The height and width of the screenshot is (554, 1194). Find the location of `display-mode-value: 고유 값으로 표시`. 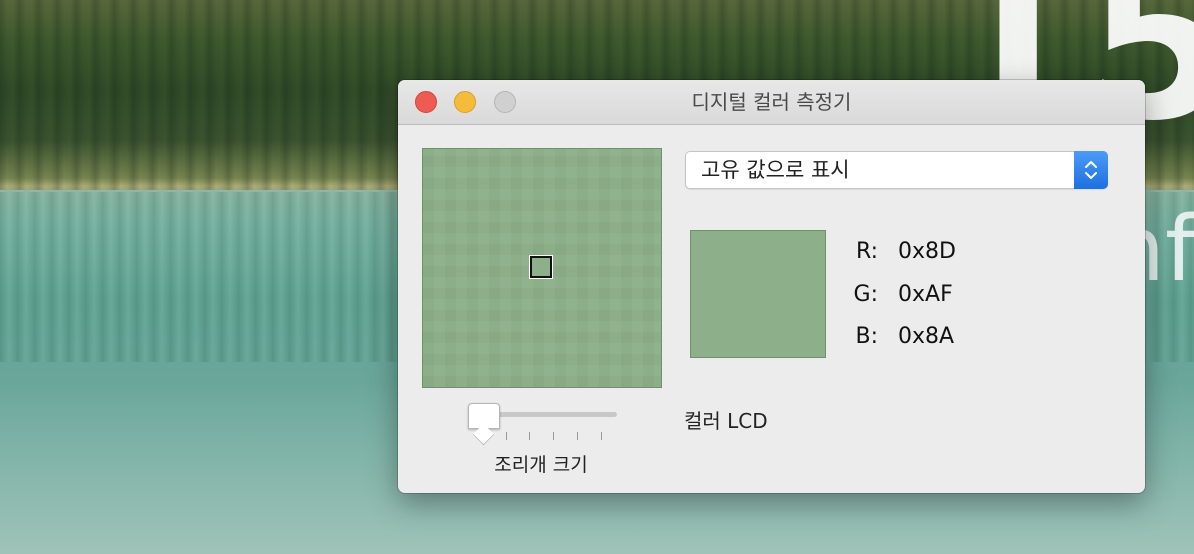

display-mode-value: 고유 값으로 표시 is located at coordinates (775, 170).